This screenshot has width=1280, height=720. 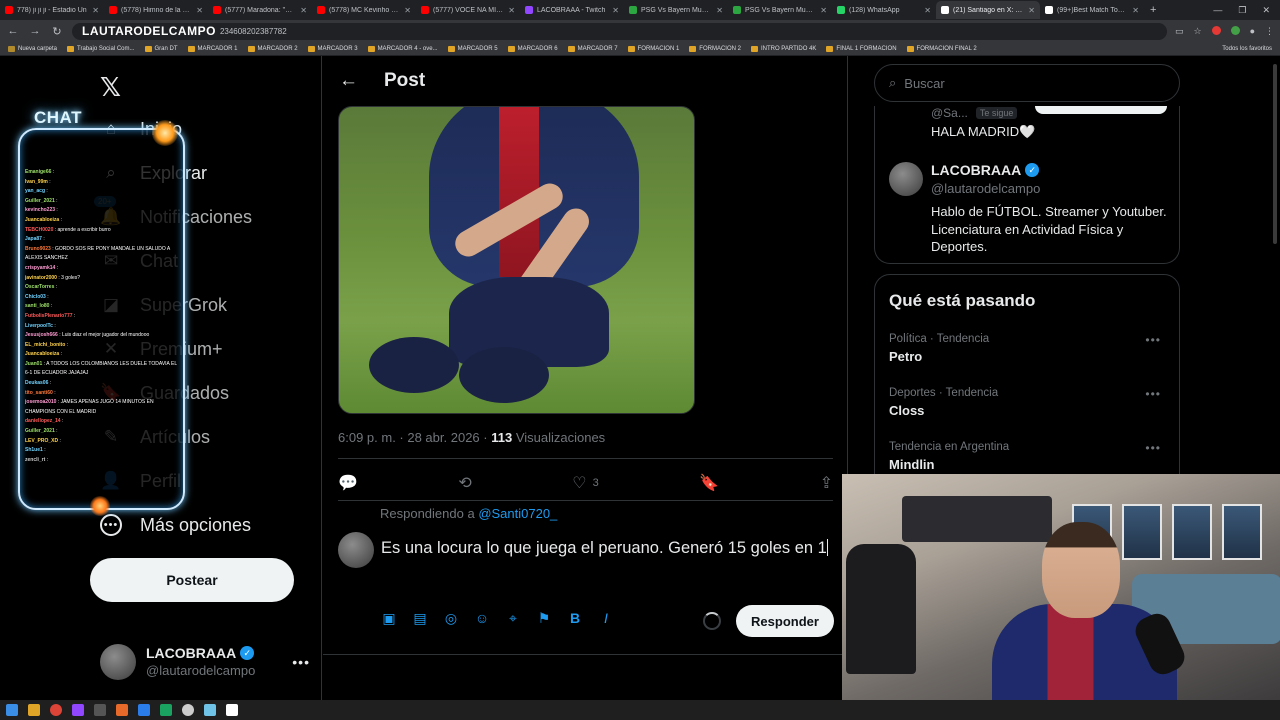 What do you see at coordinates (472, 48) in the screenshot?
I see `bookmark-item: MARCADOR 5` at bounding box center [472, 48].